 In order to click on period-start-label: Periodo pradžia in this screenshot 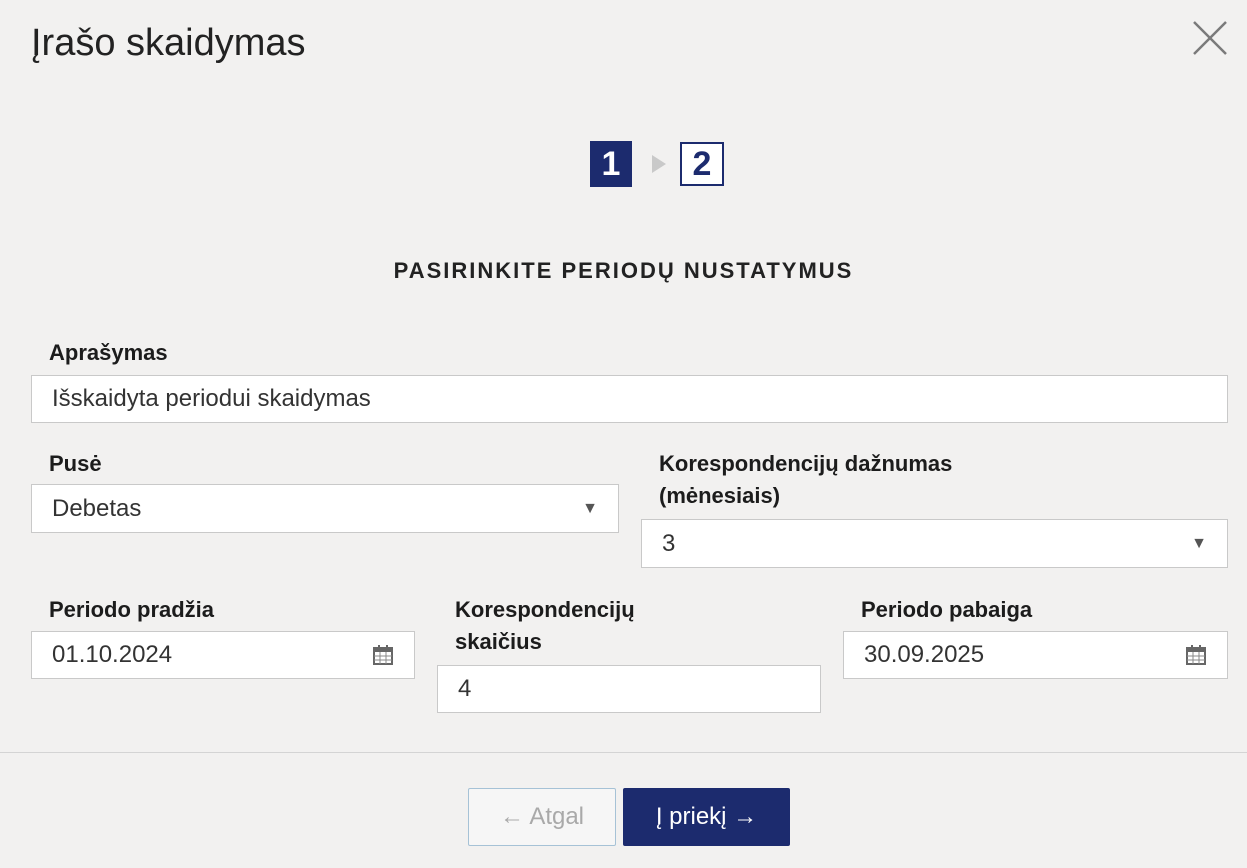, I will do `click(132, 609)`.